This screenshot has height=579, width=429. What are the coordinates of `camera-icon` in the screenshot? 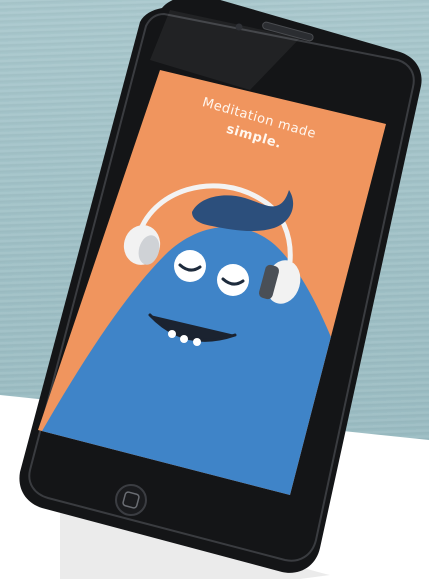 It's located at (239, 27).